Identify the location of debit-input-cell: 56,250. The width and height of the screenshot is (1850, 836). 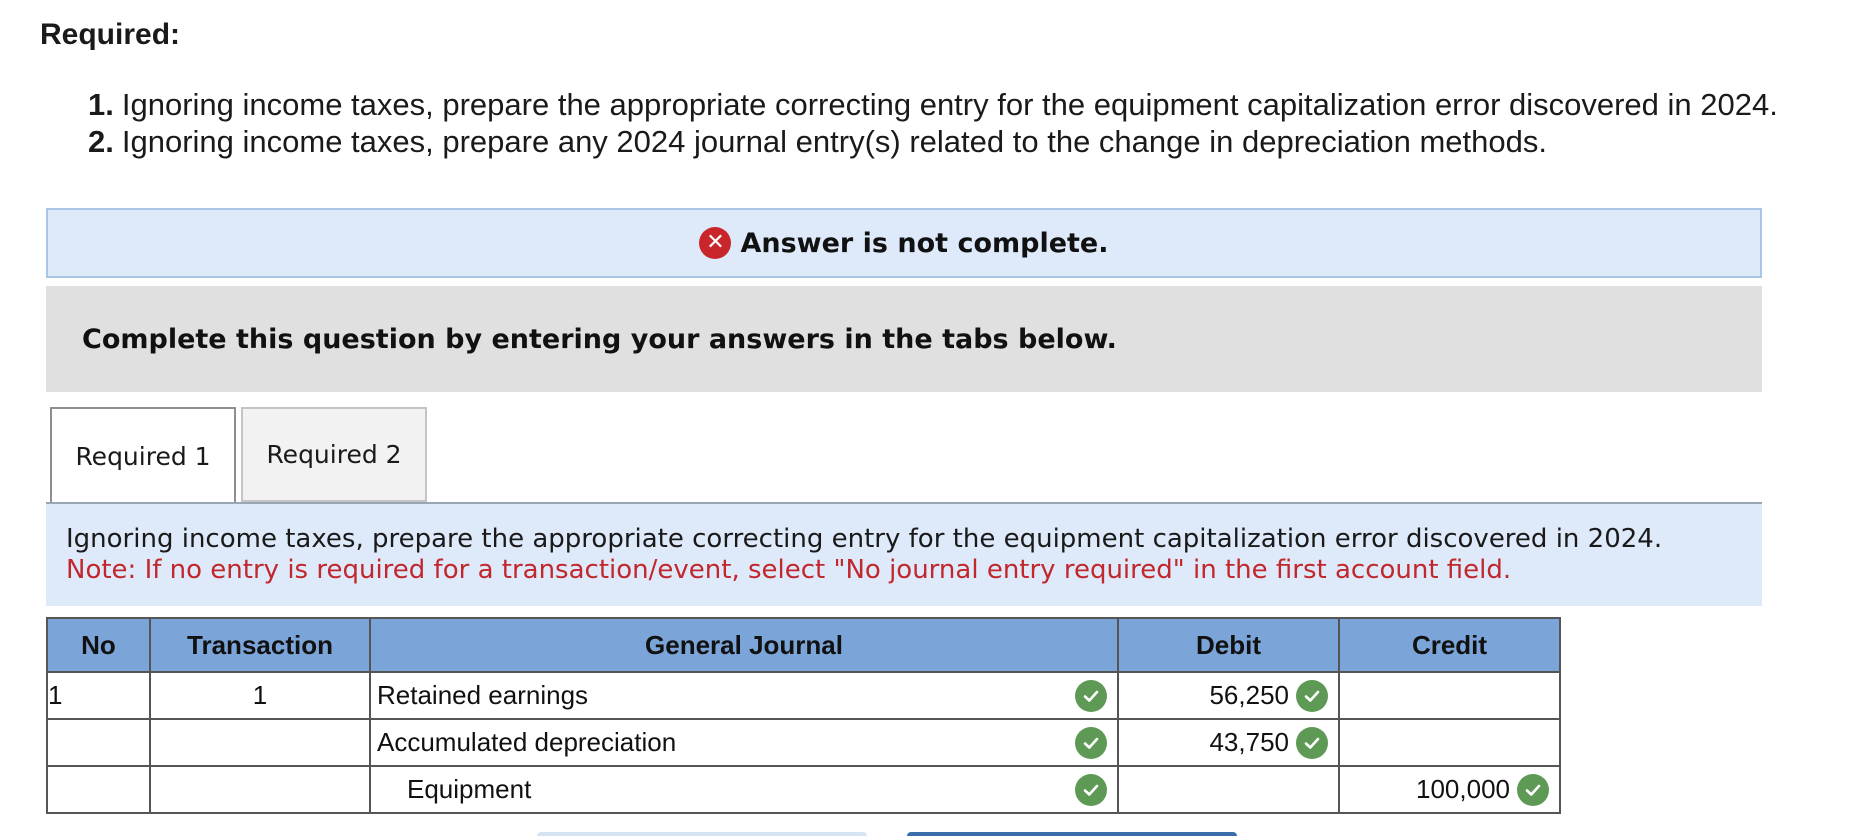
(1228, 695).